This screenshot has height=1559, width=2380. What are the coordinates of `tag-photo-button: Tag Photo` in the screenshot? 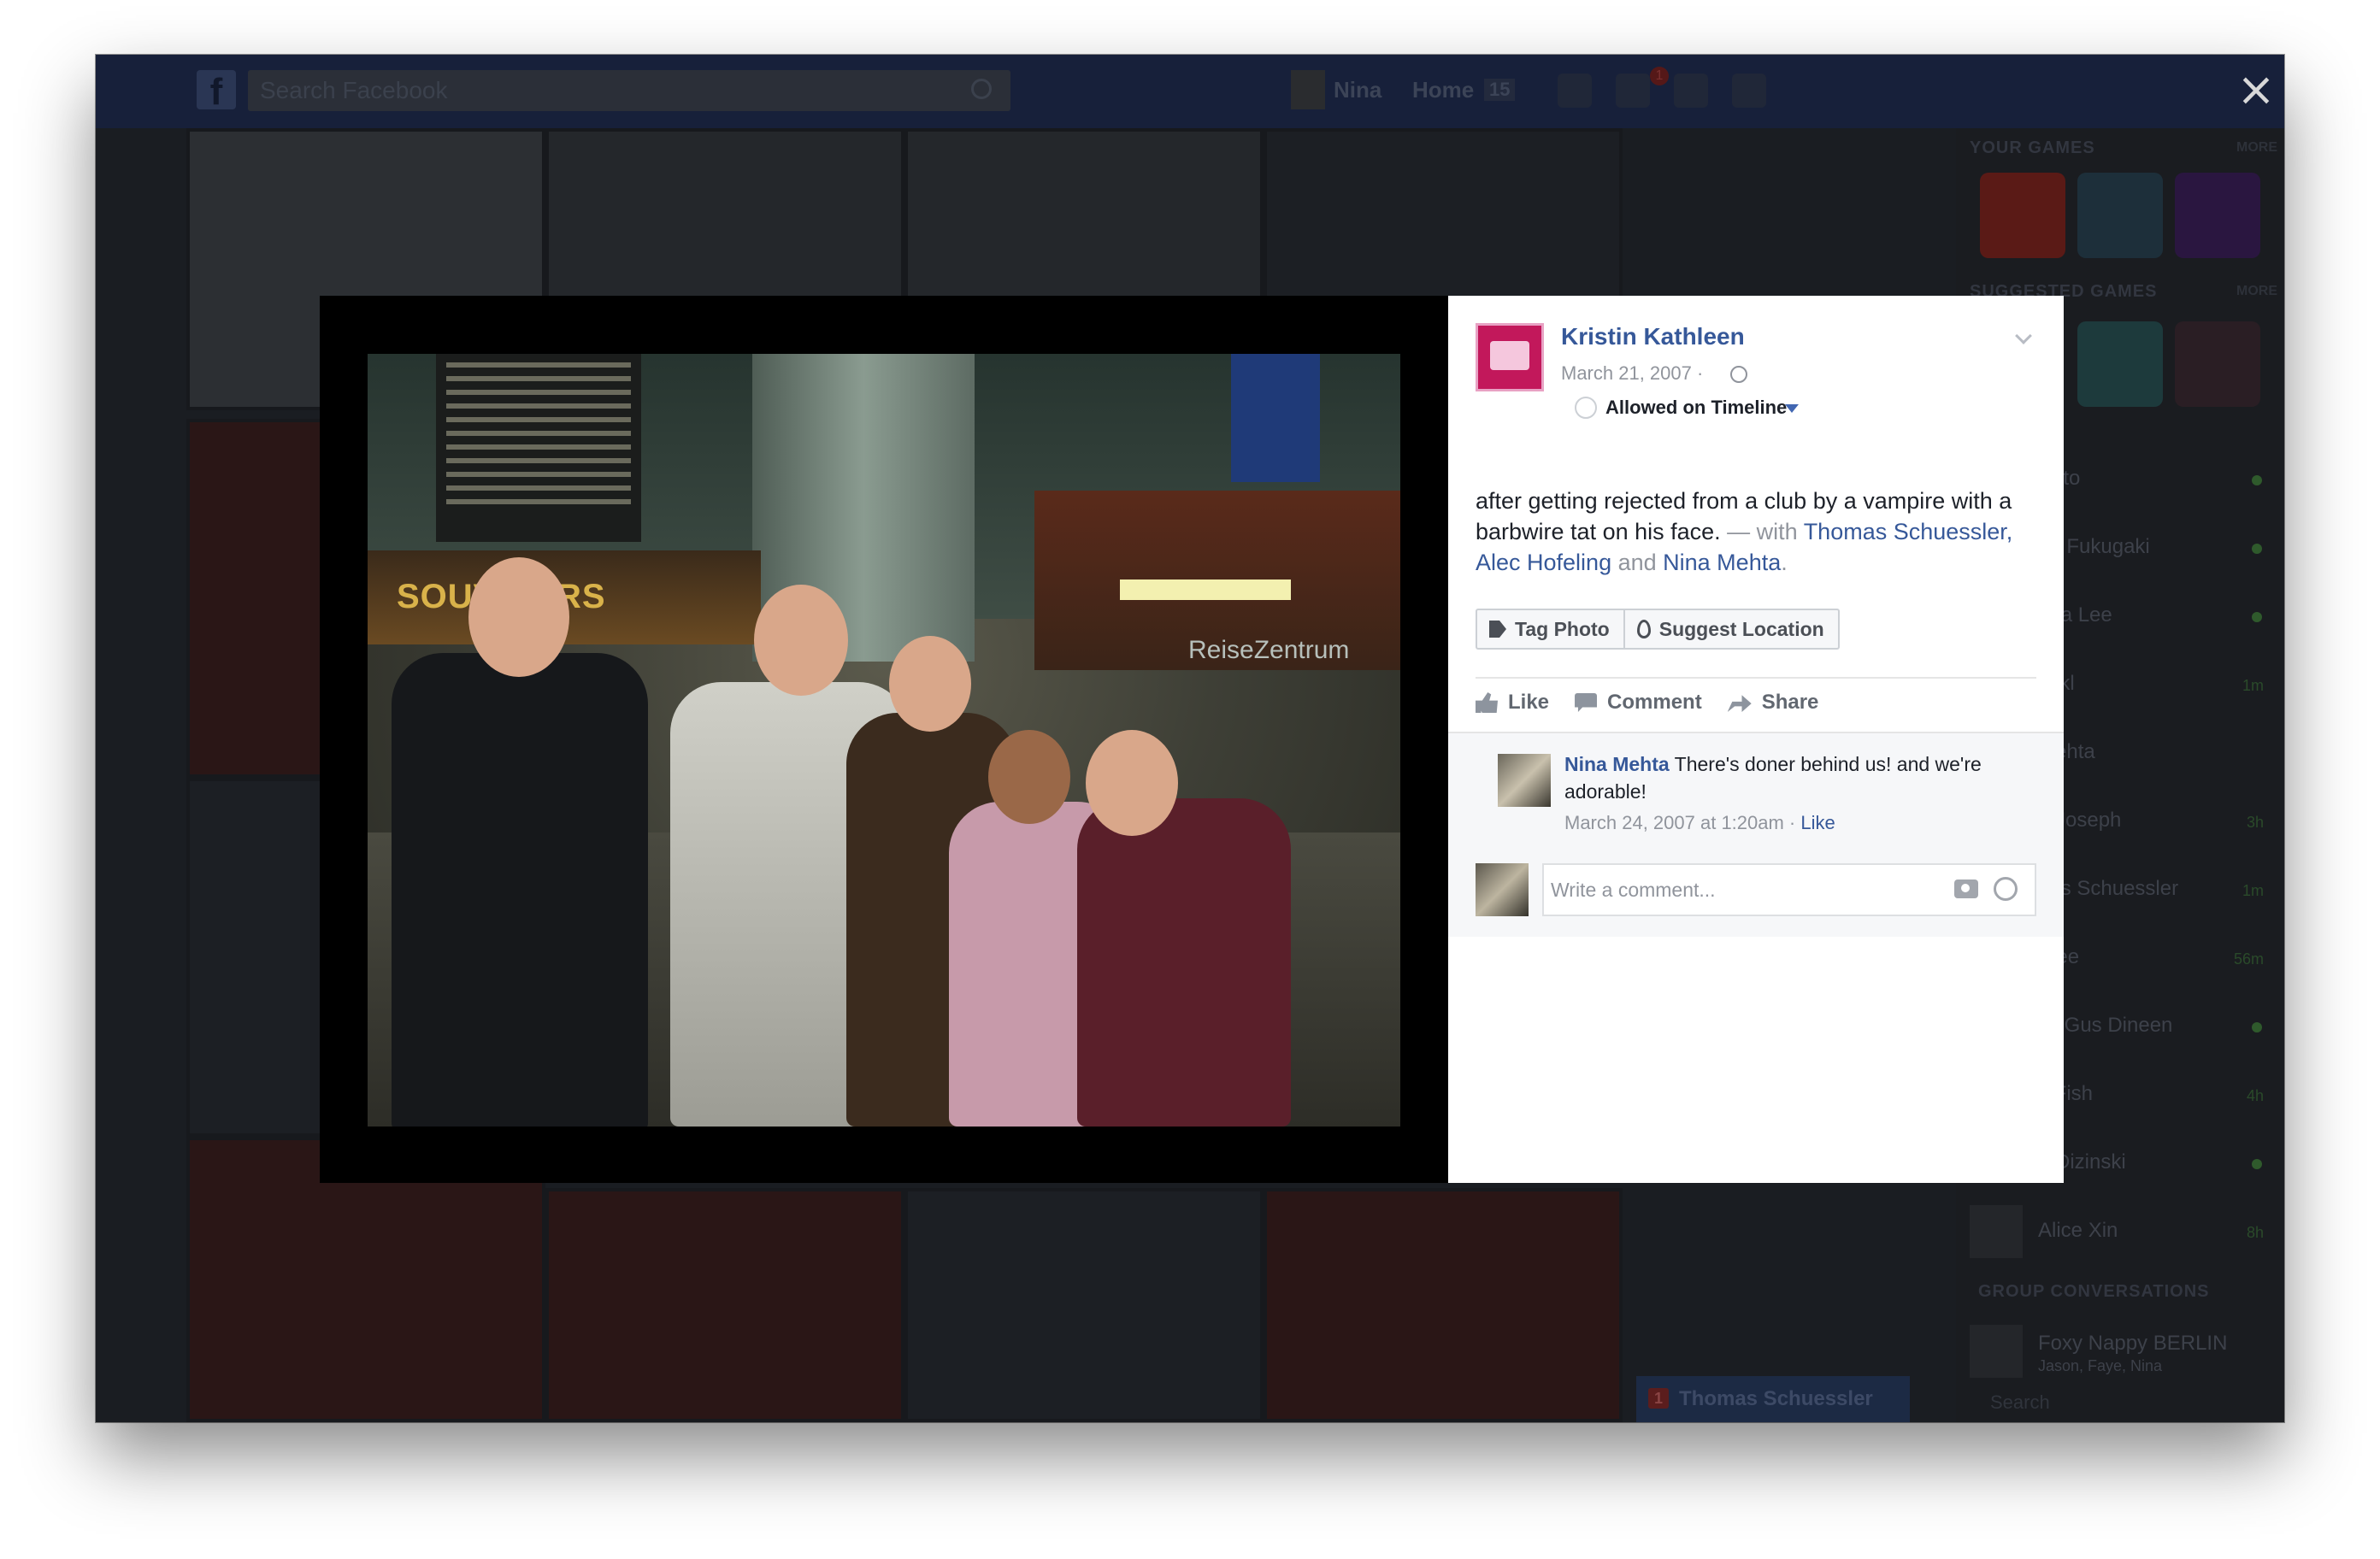 It's located at (1550, 629).